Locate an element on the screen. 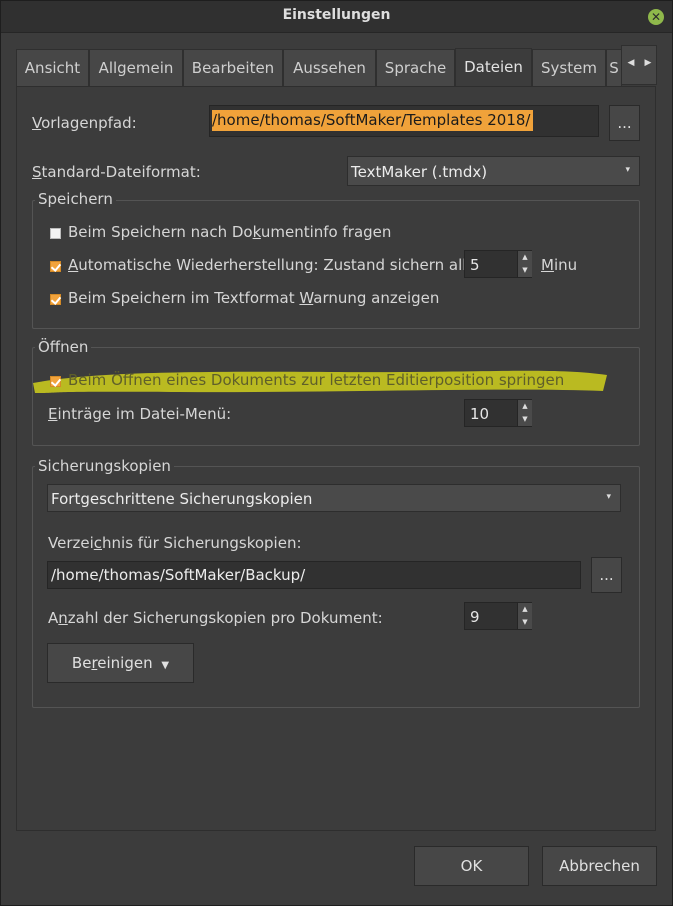  dropdown-arrow-icon: ▼ is located at coordinates (165, 665).